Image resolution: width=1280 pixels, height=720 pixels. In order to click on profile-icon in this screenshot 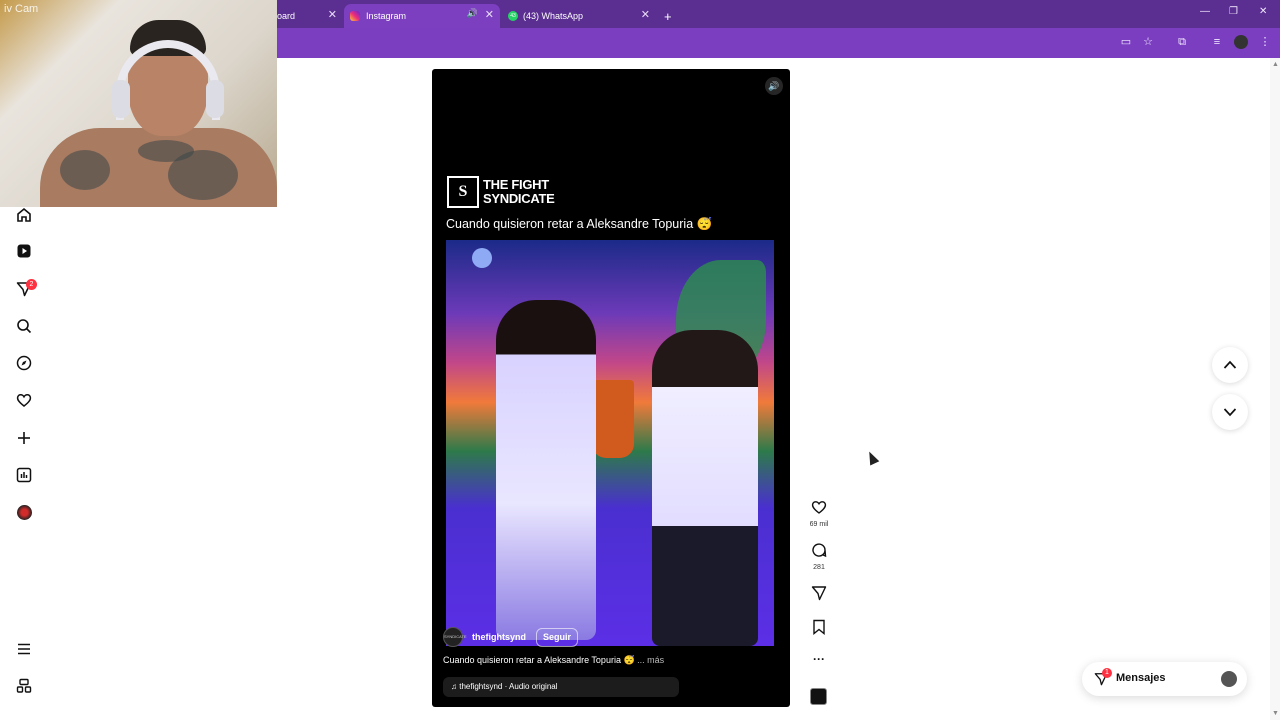, I will do `click(1241, 42)`.